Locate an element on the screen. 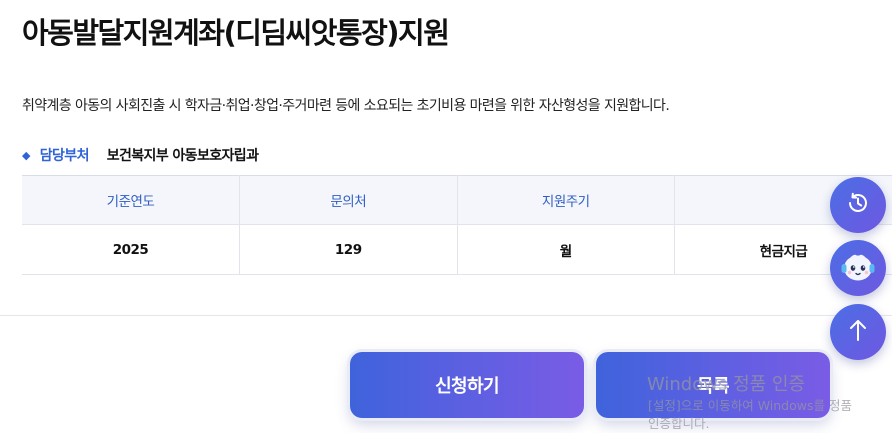 The height and width of the screenshot is (433, 892). table-header-row: 기준연도 문의처 지원주기 is located at coordinates (457, 200).